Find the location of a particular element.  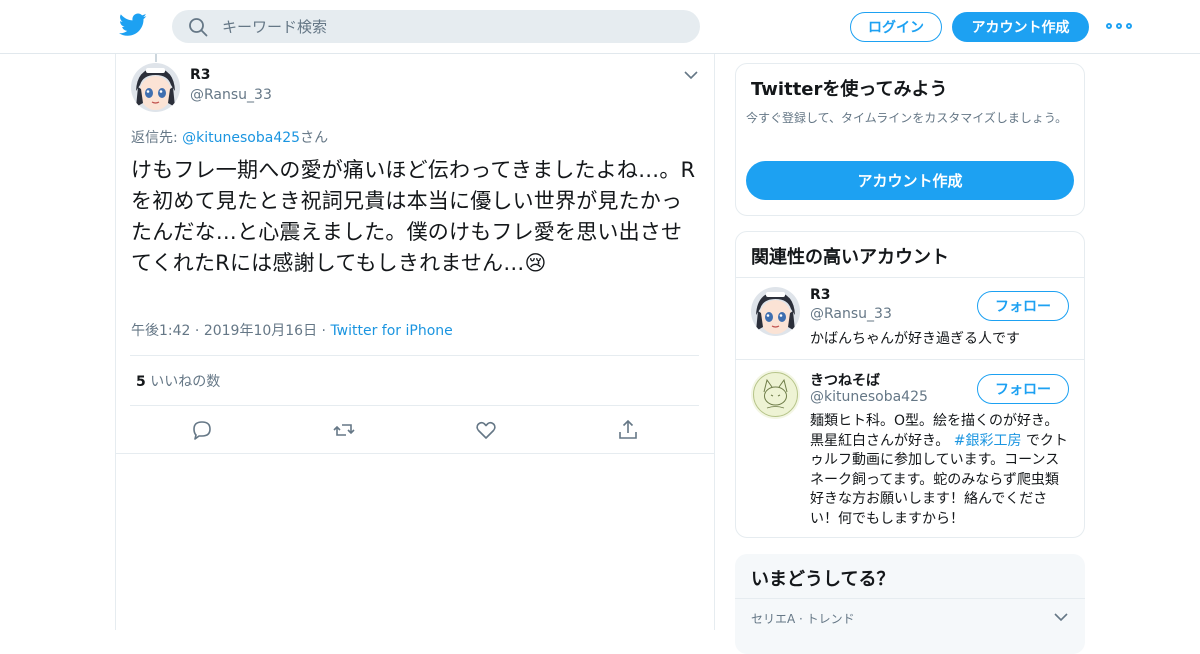

top-navigation-bar: ログイン アカウント作成 is located at coordinates (600, 27).